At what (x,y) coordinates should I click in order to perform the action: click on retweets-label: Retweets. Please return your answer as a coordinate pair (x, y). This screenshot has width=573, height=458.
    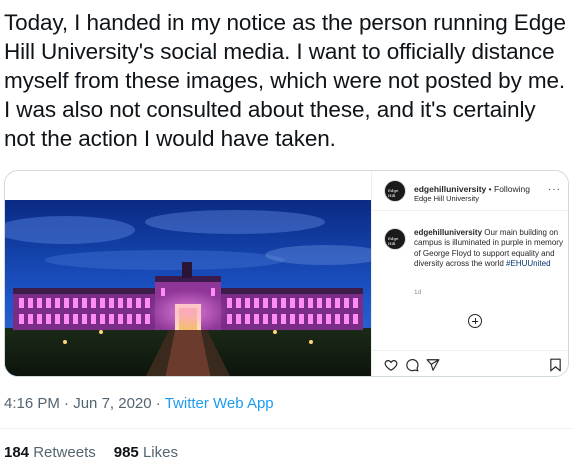
    Looking at the image, I should click on (64, 451).